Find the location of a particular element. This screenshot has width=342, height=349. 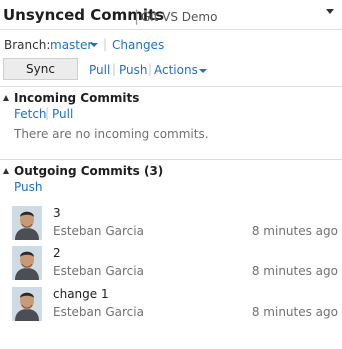

commit-message: 2 is located at coordinates (57, 253).